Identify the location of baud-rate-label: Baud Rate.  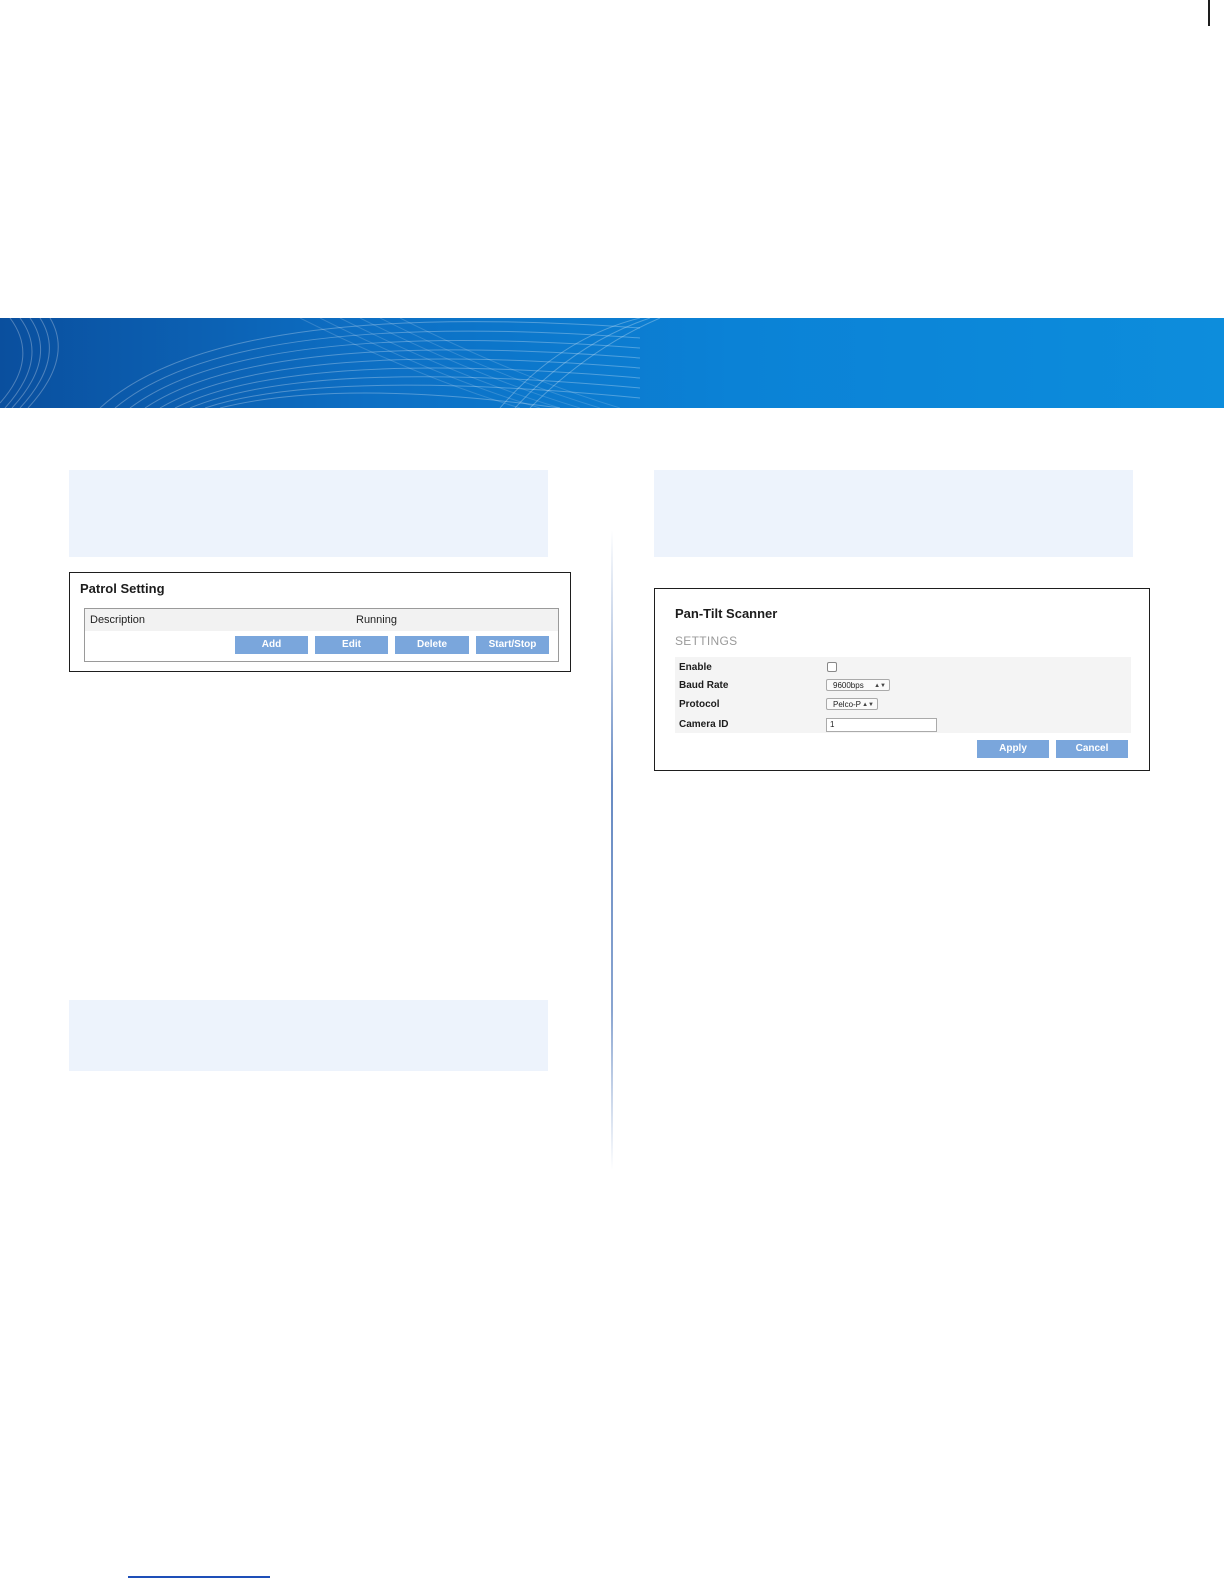
(704, 685).